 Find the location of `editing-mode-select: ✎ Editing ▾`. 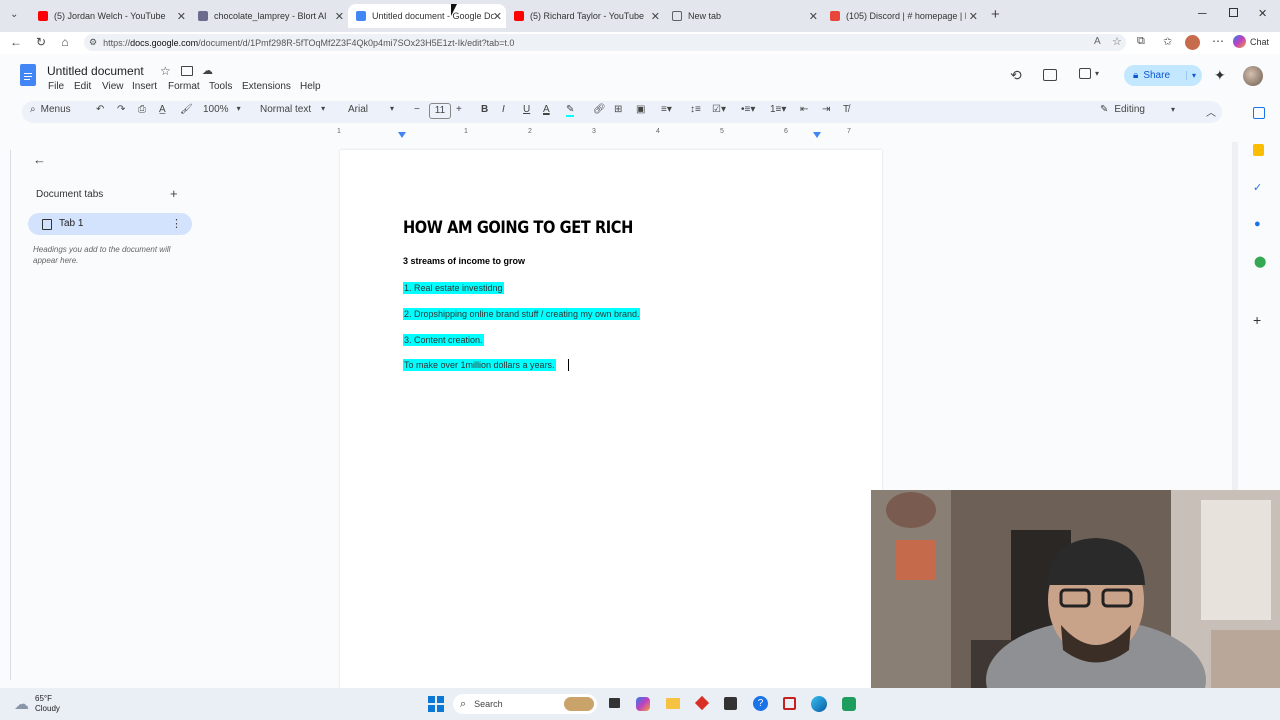

editing-mode-select: ✎ Editing ▾ is located at coordinates (1137, 109).